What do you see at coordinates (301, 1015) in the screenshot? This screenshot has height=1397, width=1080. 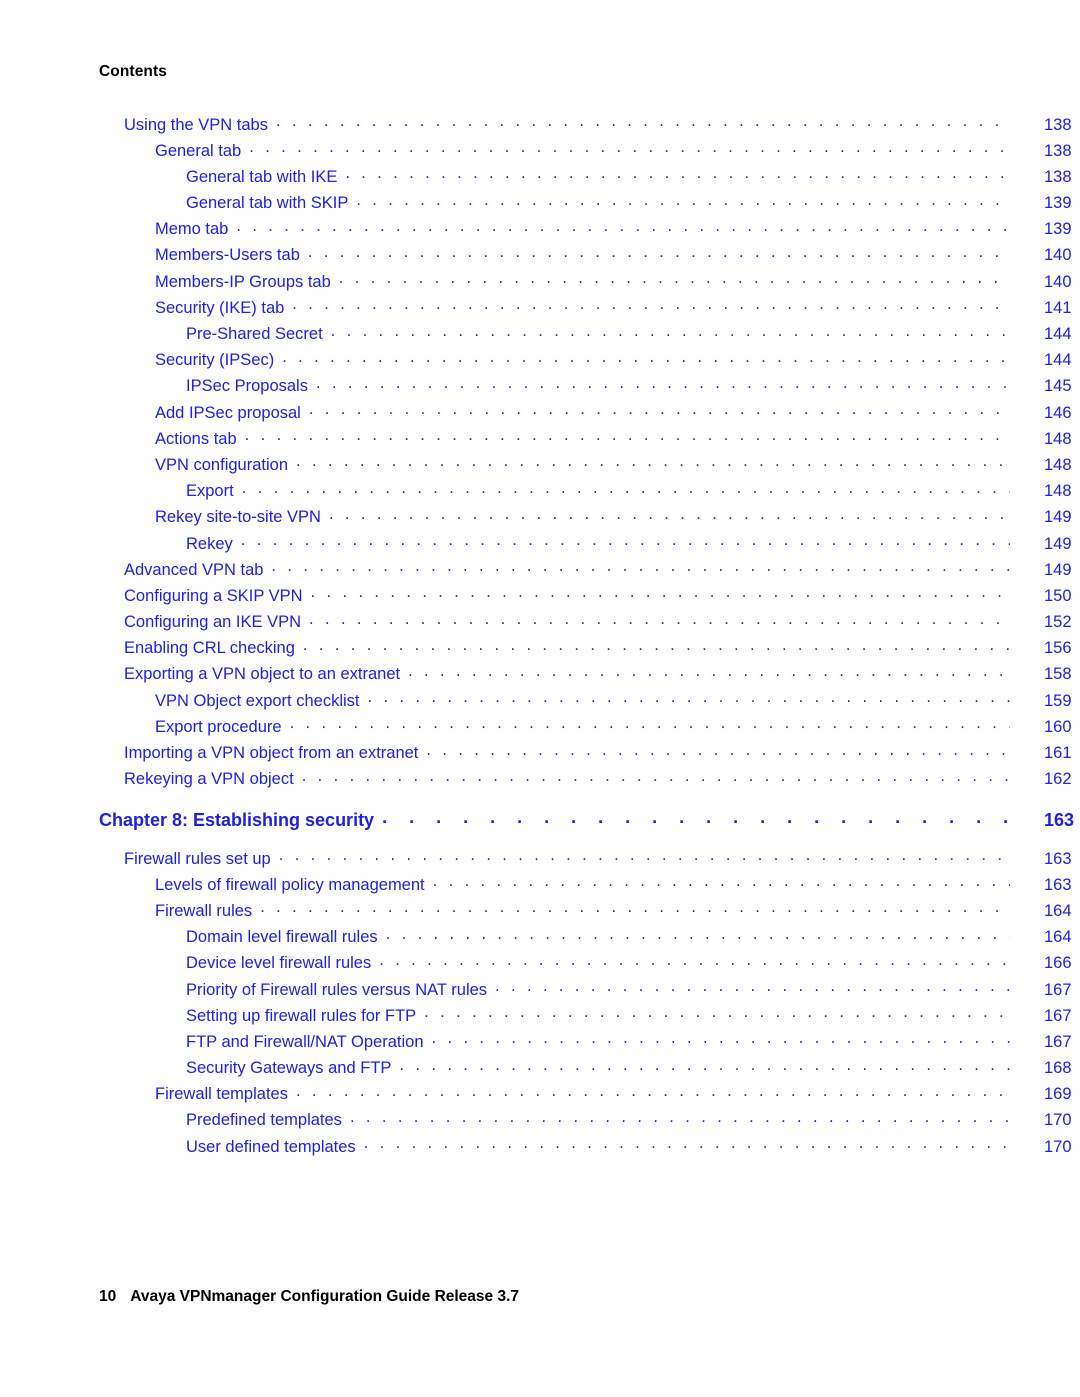 I see `toc-entry-title: Setting up firewall rules for FTP` at bounding box center [301, 1015].